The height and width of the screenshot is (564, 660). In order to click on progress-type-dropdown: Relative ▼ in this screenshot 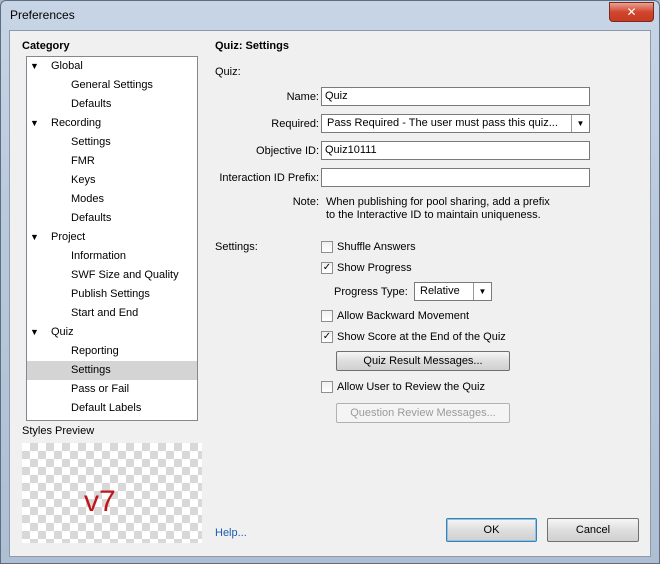, I will do `click(453, 291)`.